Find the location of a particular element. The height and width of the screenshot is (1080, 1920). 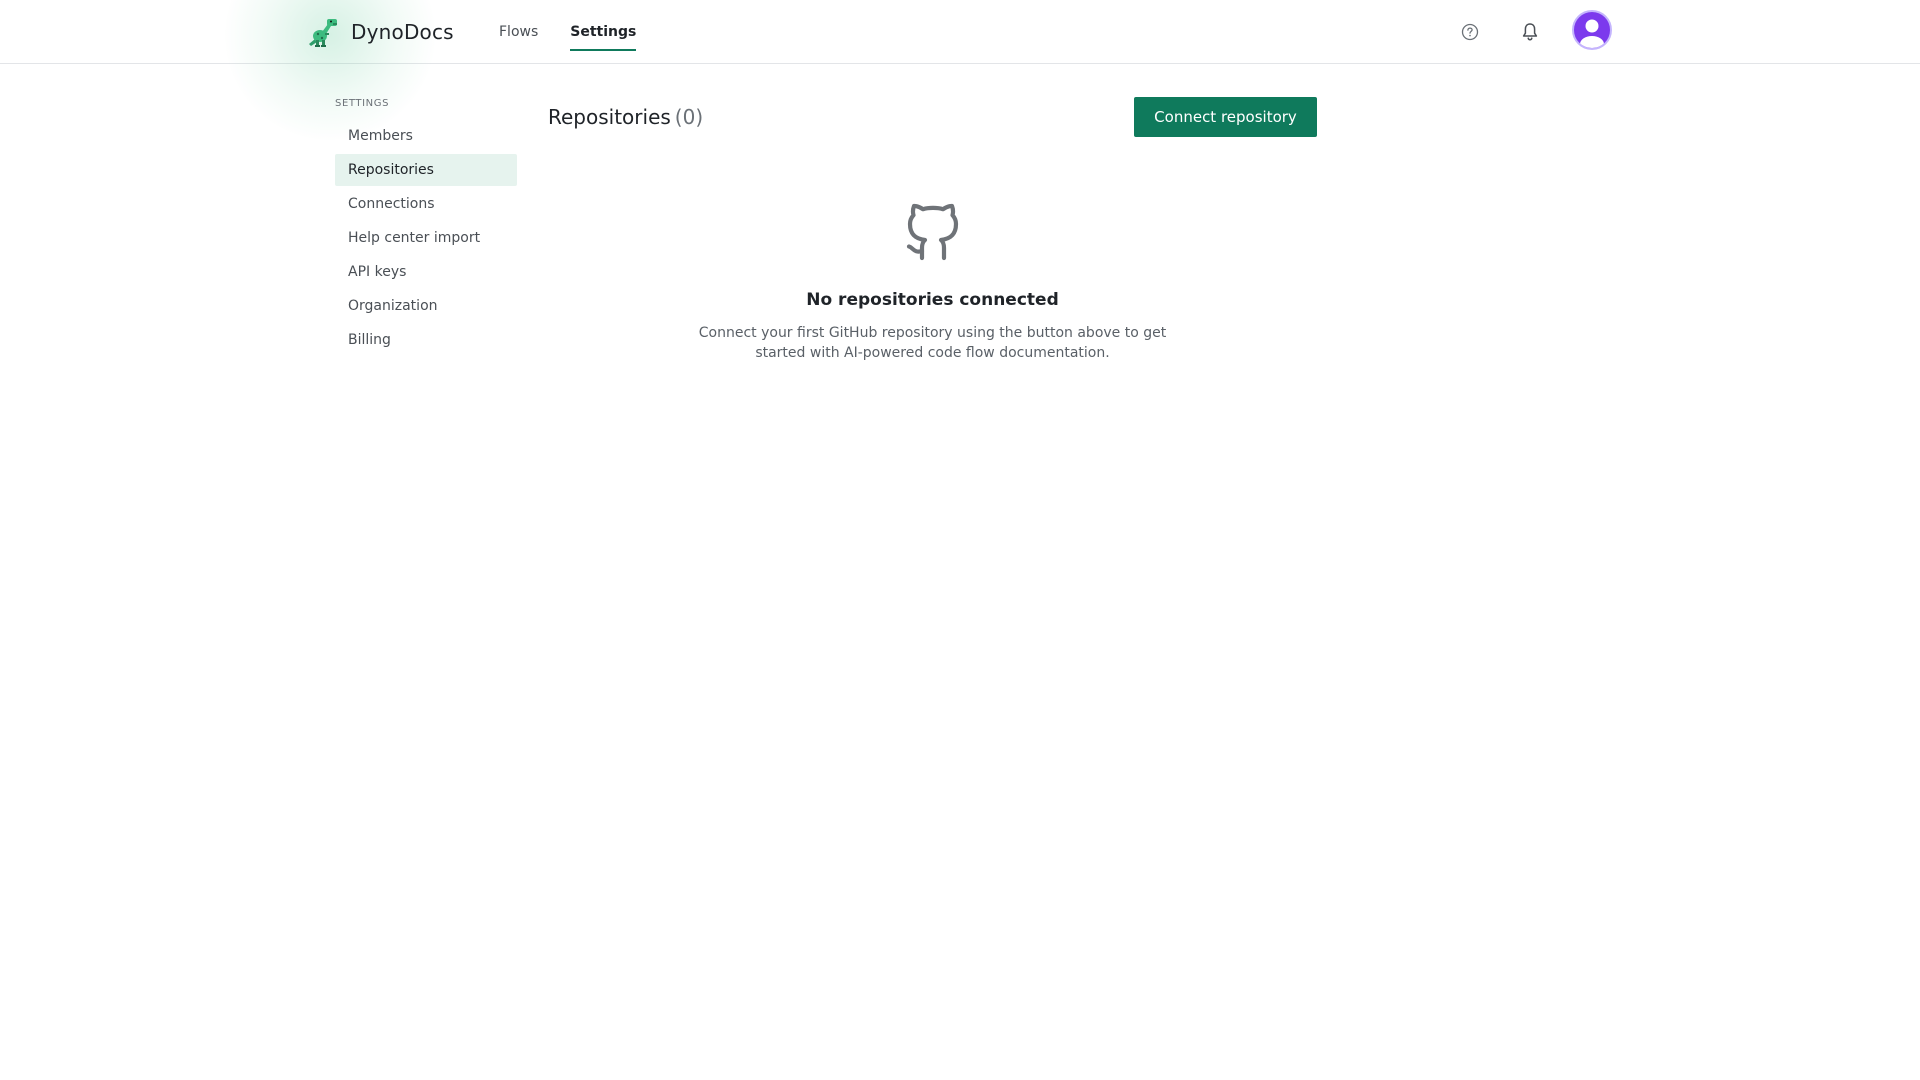

page-title: Repositories (0) is located at coordinates (625, 117).